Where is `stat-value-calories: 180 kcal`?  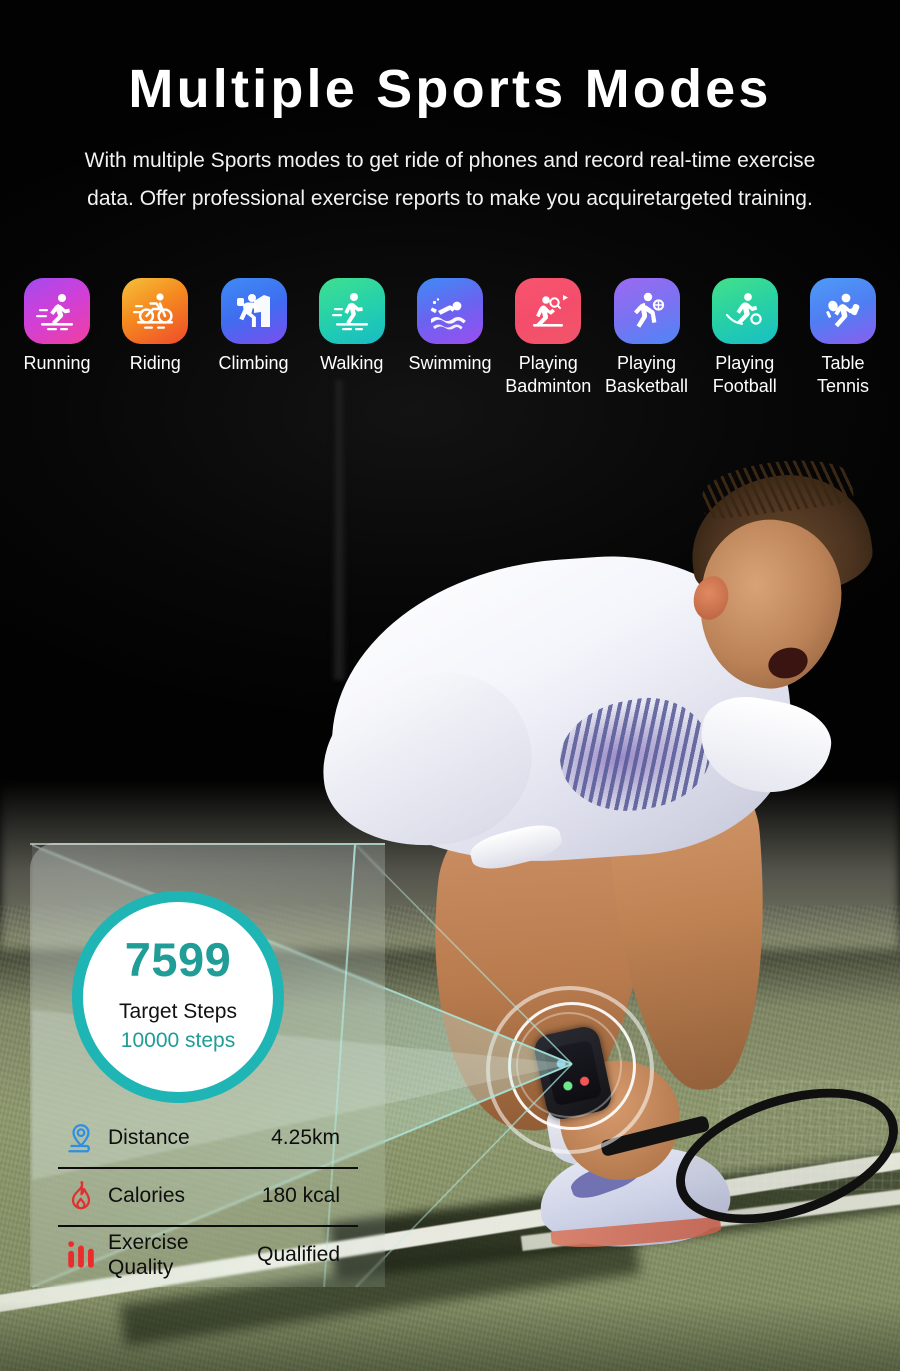 stat-value-calories: 180 kcal is located at coordinates (300, 1196).